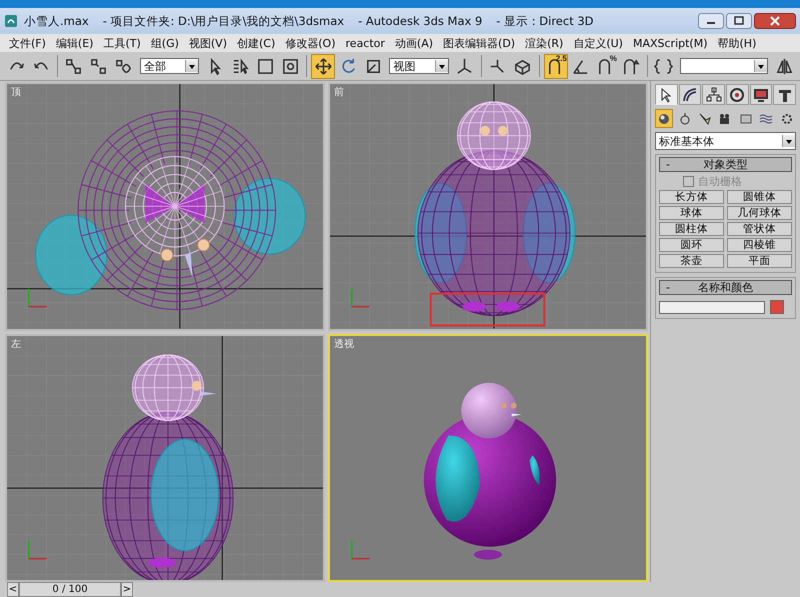  What do you see at coordinates (725, 164) in the screenshot?
I see `rollout-header: - 对象类型` at bounding box center [725, 164].